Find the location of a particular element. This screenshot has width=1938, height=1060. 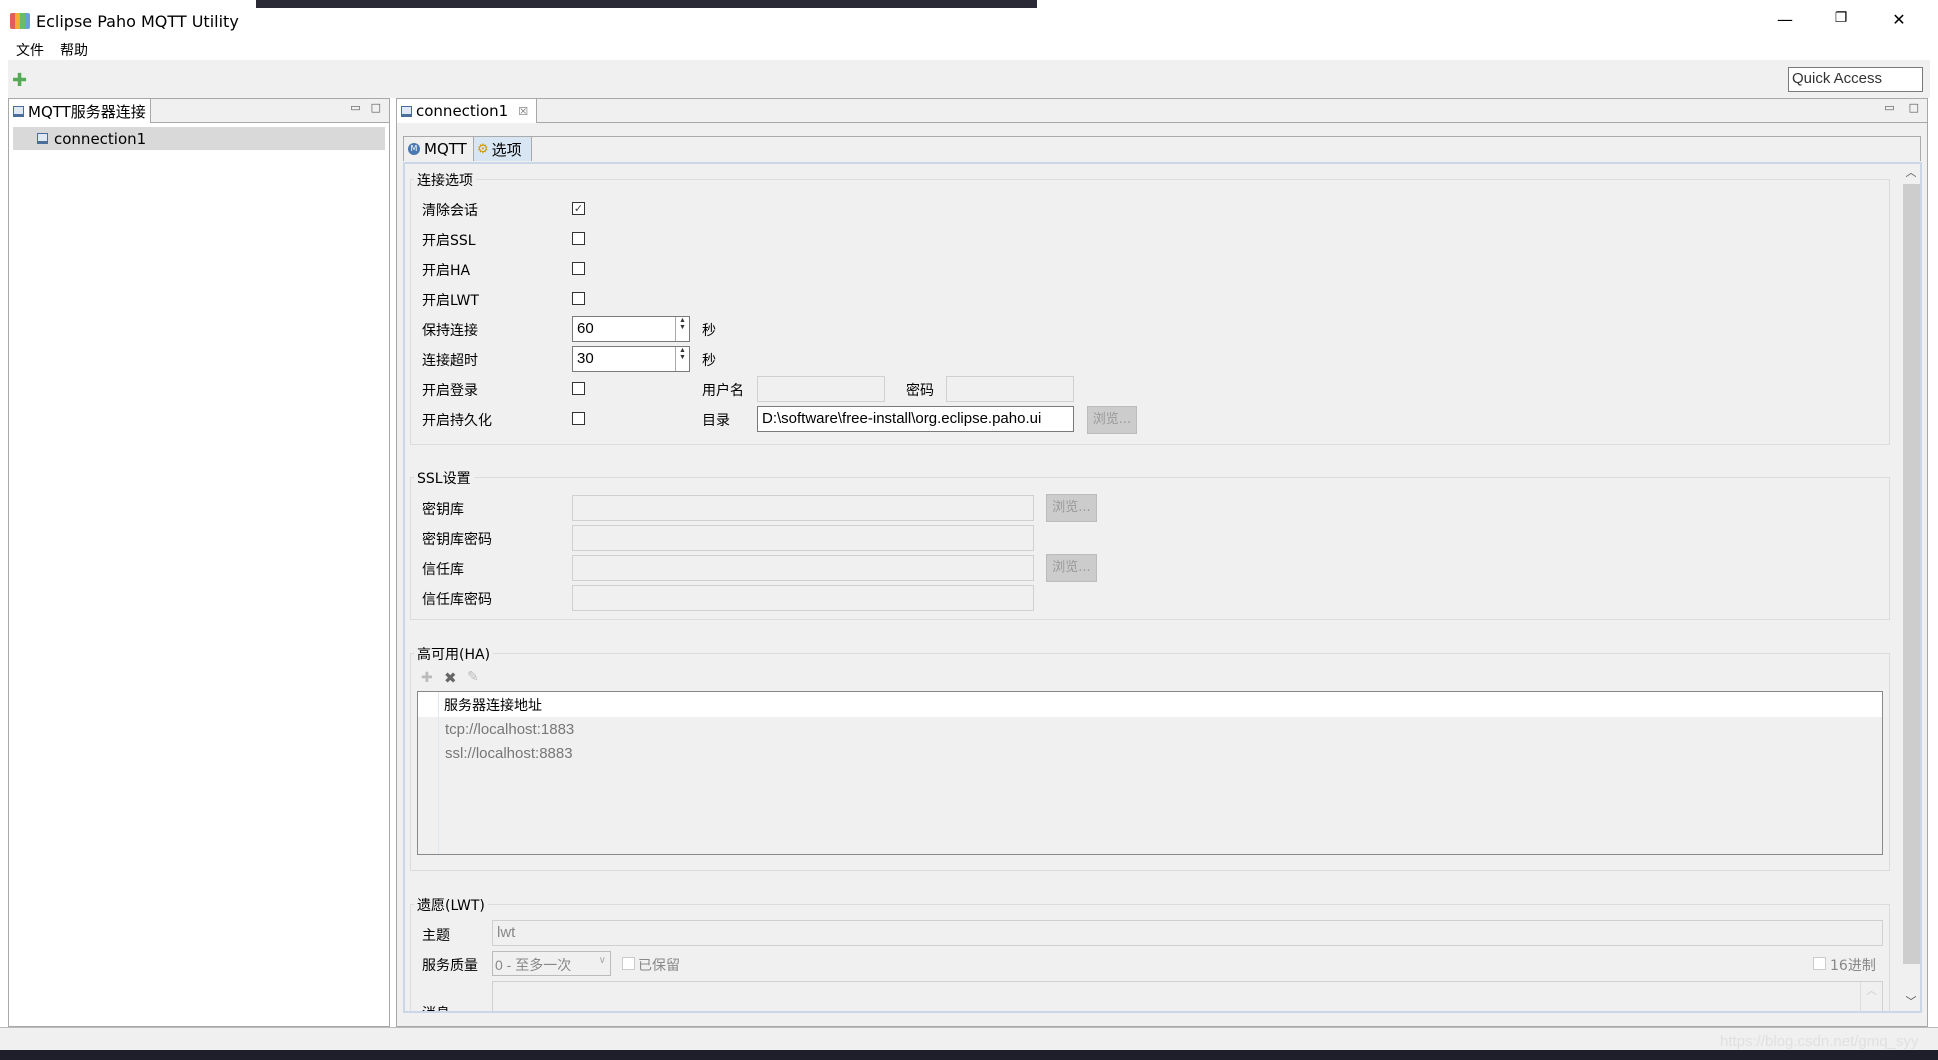

keepalive-unit: 秒 is located at coordinates (709, 331).